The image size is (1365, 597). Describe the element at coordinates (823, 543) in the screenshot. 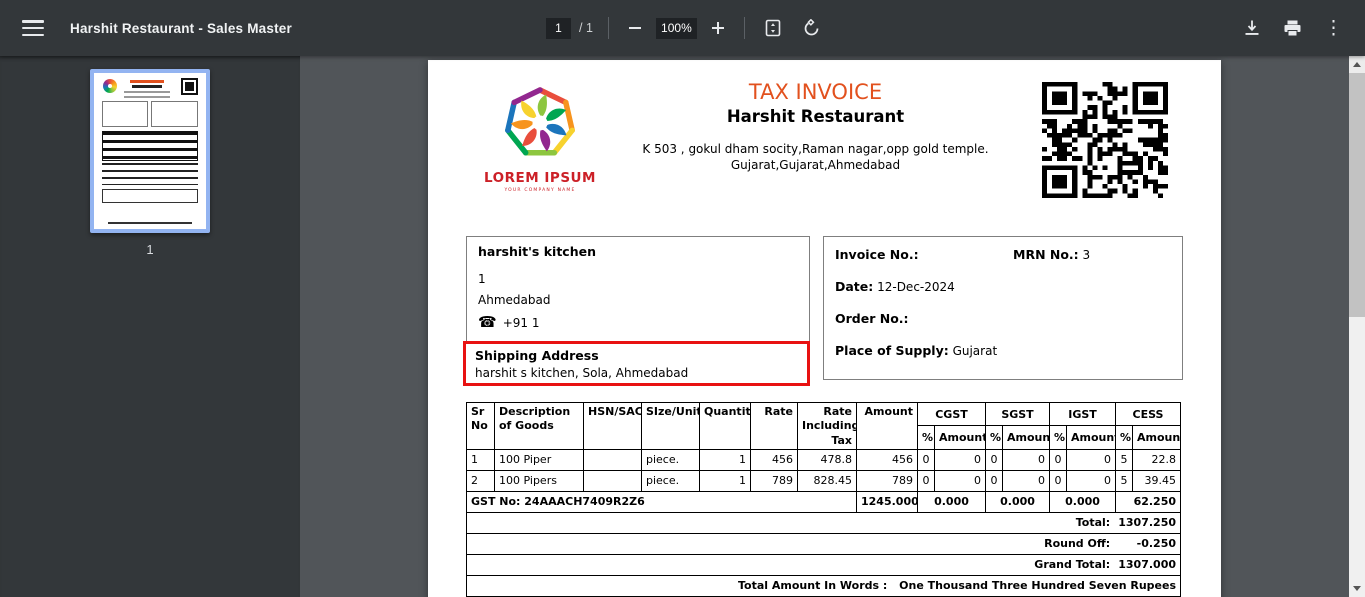

I see `round-off-row: Round Off: -0.250` at that location.